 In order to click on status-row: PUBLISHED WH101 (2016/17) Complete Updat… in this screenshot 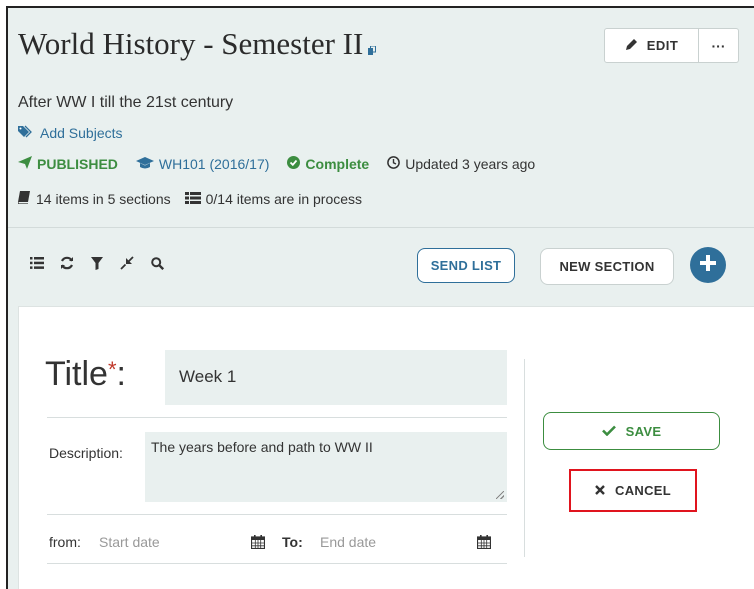, I will do `click(276, 164)`.